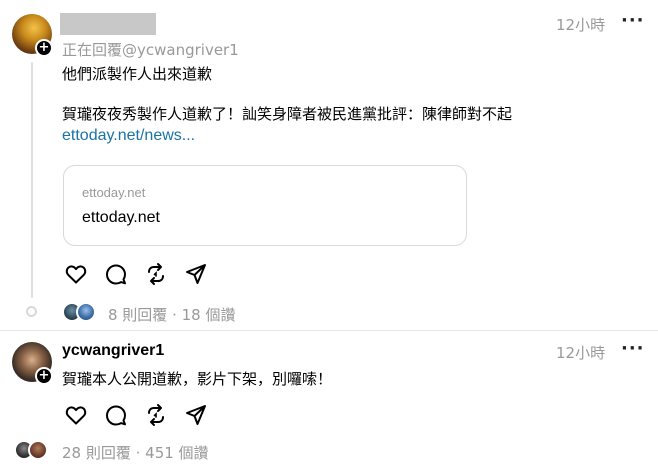 Image resolution: width=658 pixels, height=474 pixels. What do you see at coordinates (329, 330) in the screenshot?
I see `divider` at bounding box center [329, 330].